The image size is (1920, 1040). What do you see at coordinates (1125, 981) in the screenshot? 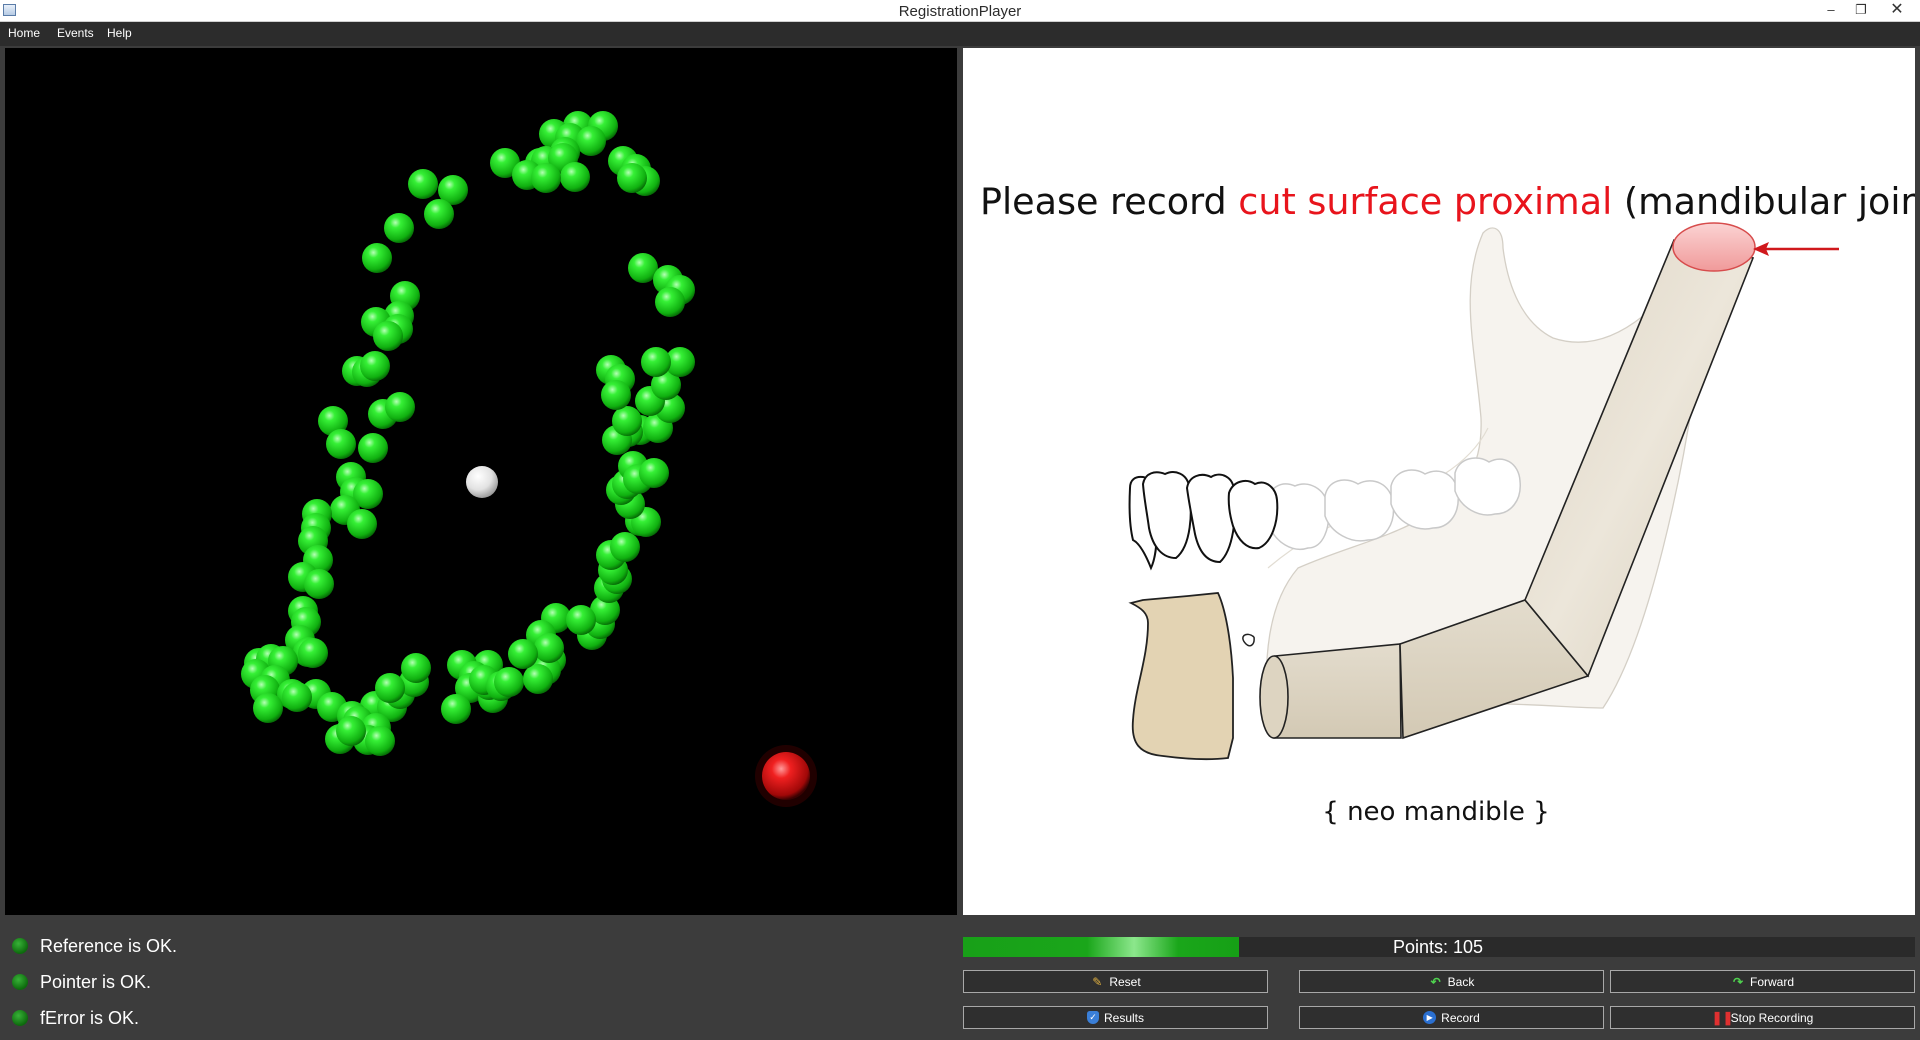
I see `reset-button-label: Reset` at bounding box center [1125, 981].